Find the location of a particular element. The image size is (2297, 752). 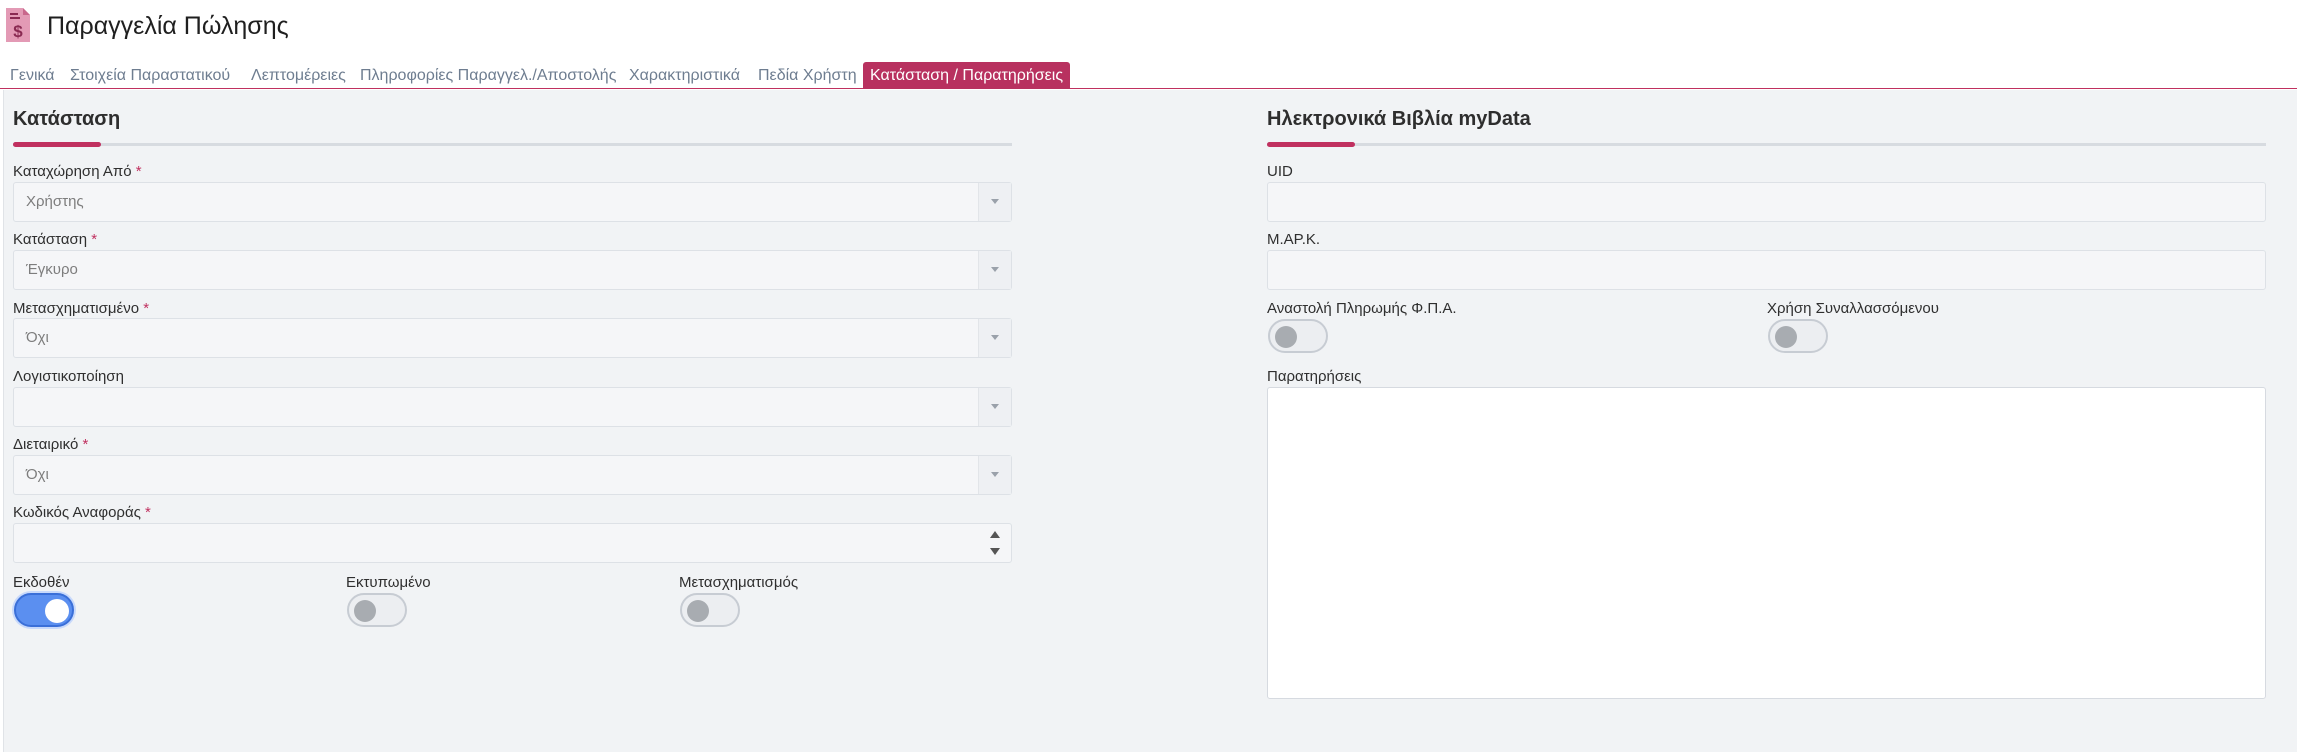

vat-suspension-label: Αναστολή Πληρωμής Φ.Π.Α. is located at coordinates (1362, 308).